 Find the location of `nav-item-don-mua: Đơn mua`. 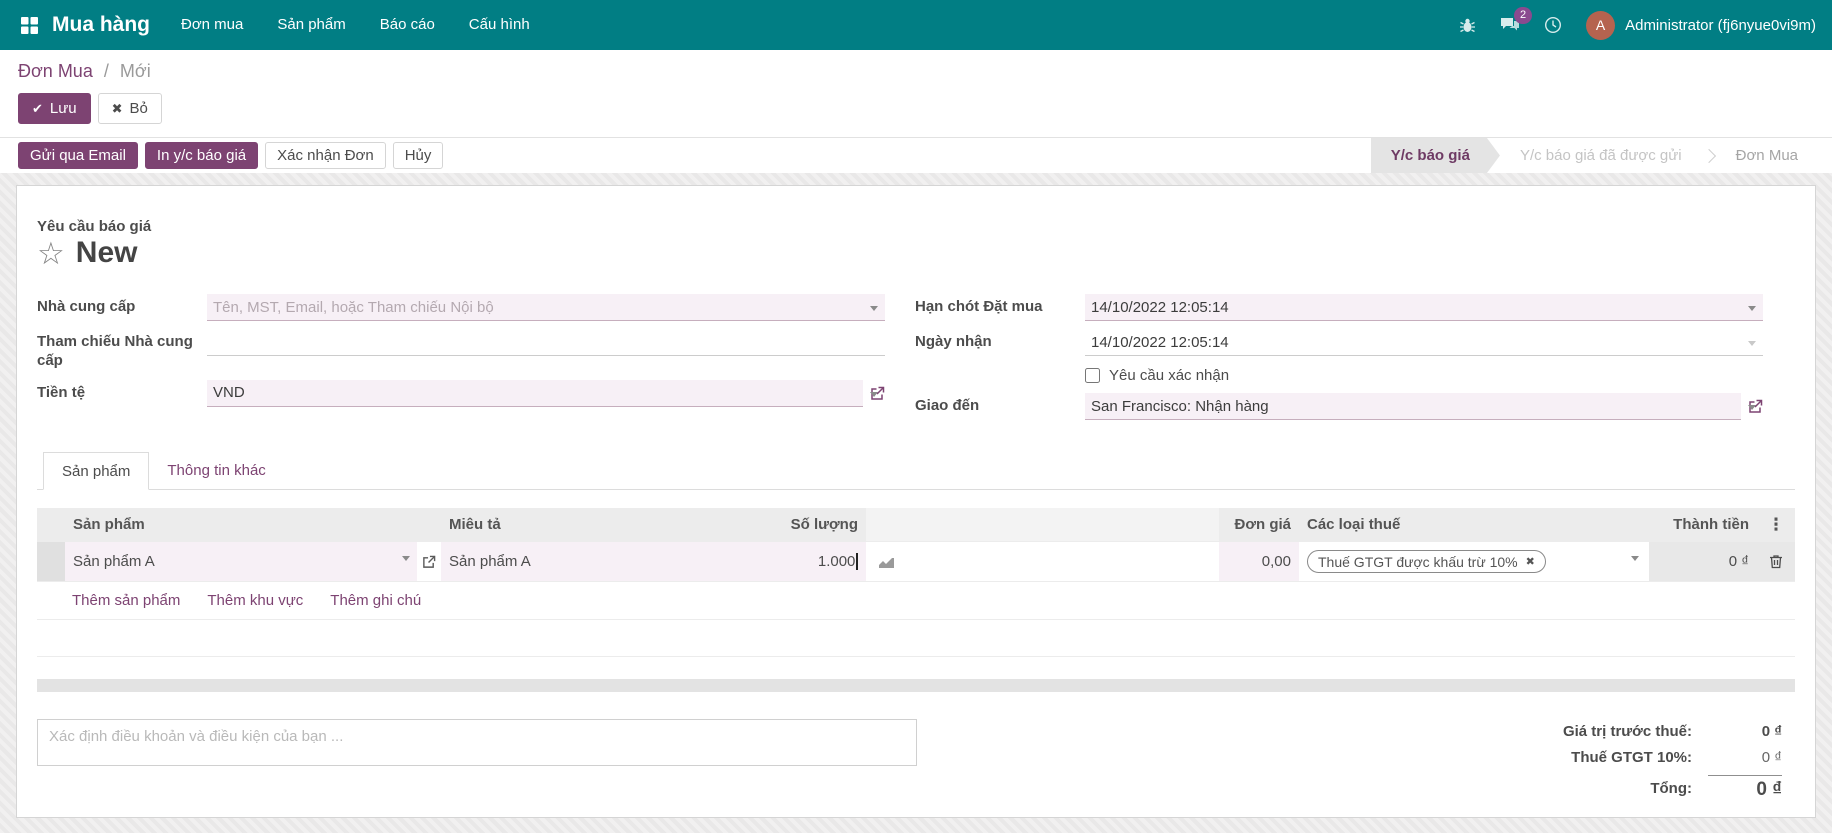

nav-item-don-mua: Đơn mua is located at coordinates (212, 25).